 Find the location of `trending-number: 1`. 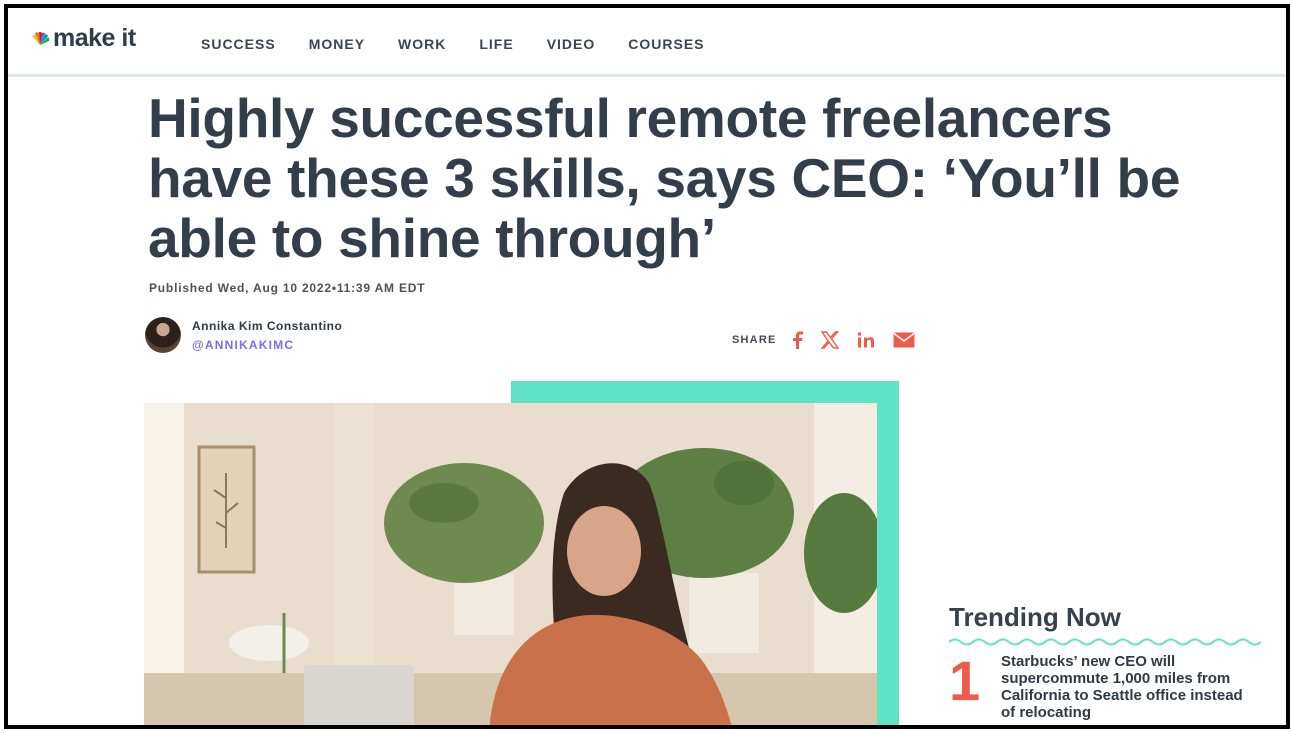

trending-number: 1 is located at coordinates (965, 680).